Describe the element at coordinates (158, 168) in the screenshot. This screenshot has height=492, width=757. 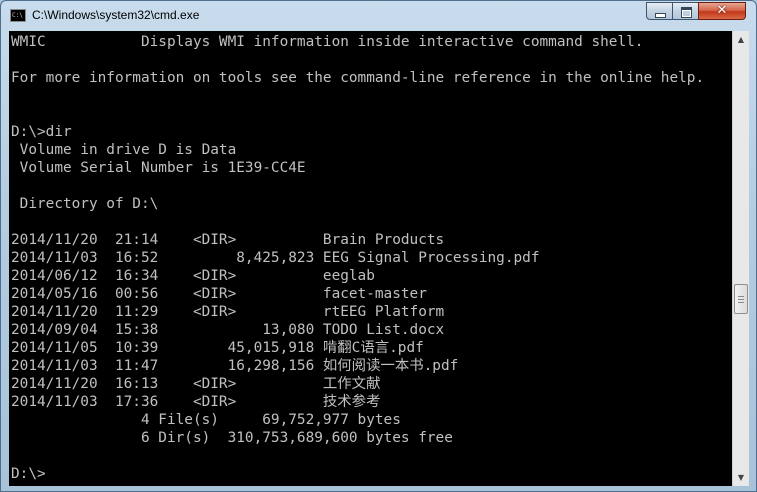
I see `console-line: Volume Serial Number is 1E39-CC4E` at that location.